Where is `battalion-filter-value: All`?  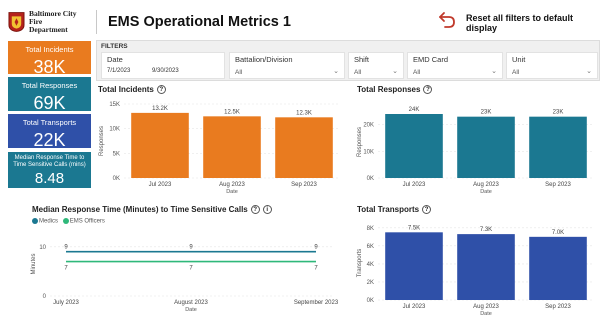 battalion-filter-value: All is located at coordinates (239, 72).